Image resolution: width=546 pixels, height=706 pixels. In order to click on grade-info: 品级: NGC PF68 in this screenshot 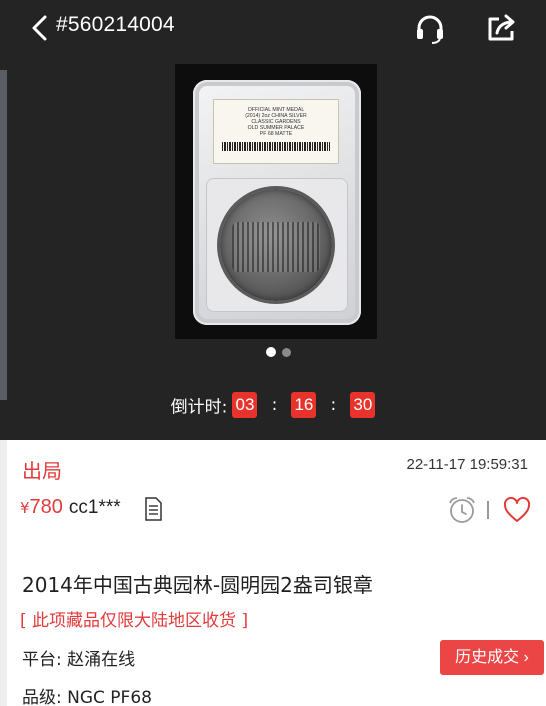, I will do `click(87, 697)`.